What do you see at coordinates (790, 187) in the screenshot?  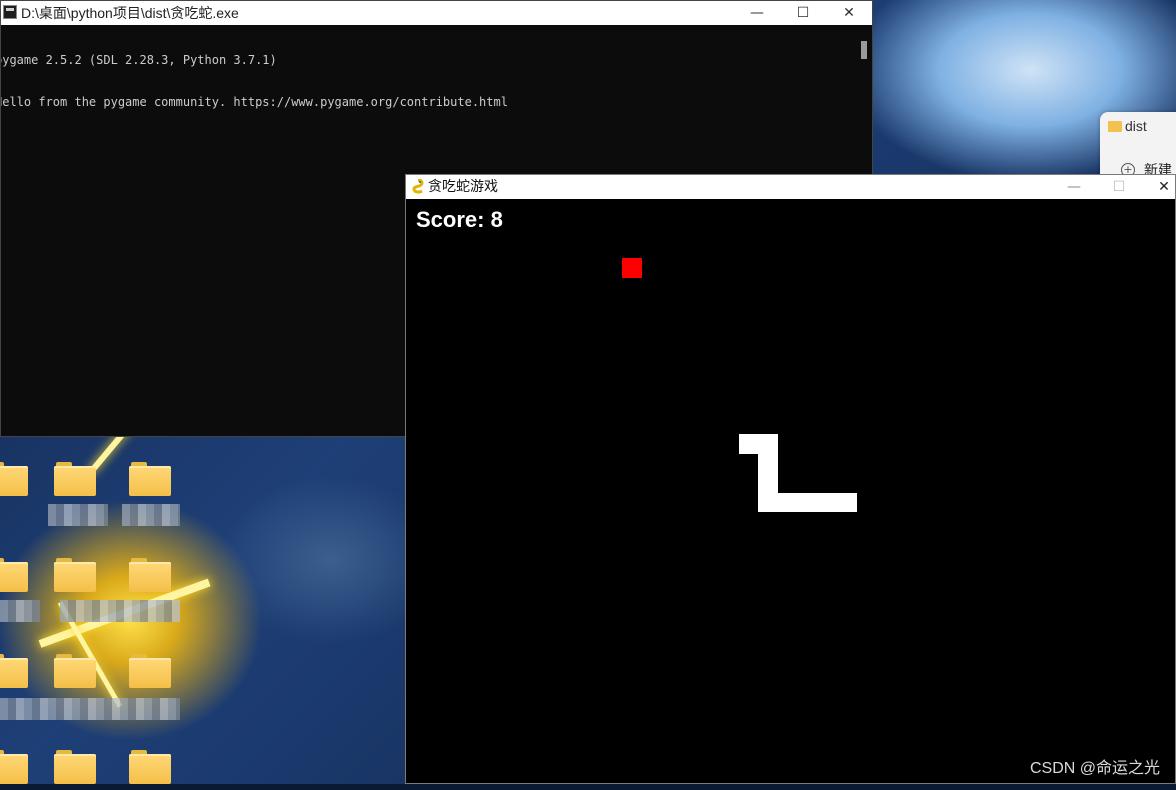 I see `game-titlebar: 贪吃蛇游戏 — ☐ ✕` at bounding box center [790, 187].